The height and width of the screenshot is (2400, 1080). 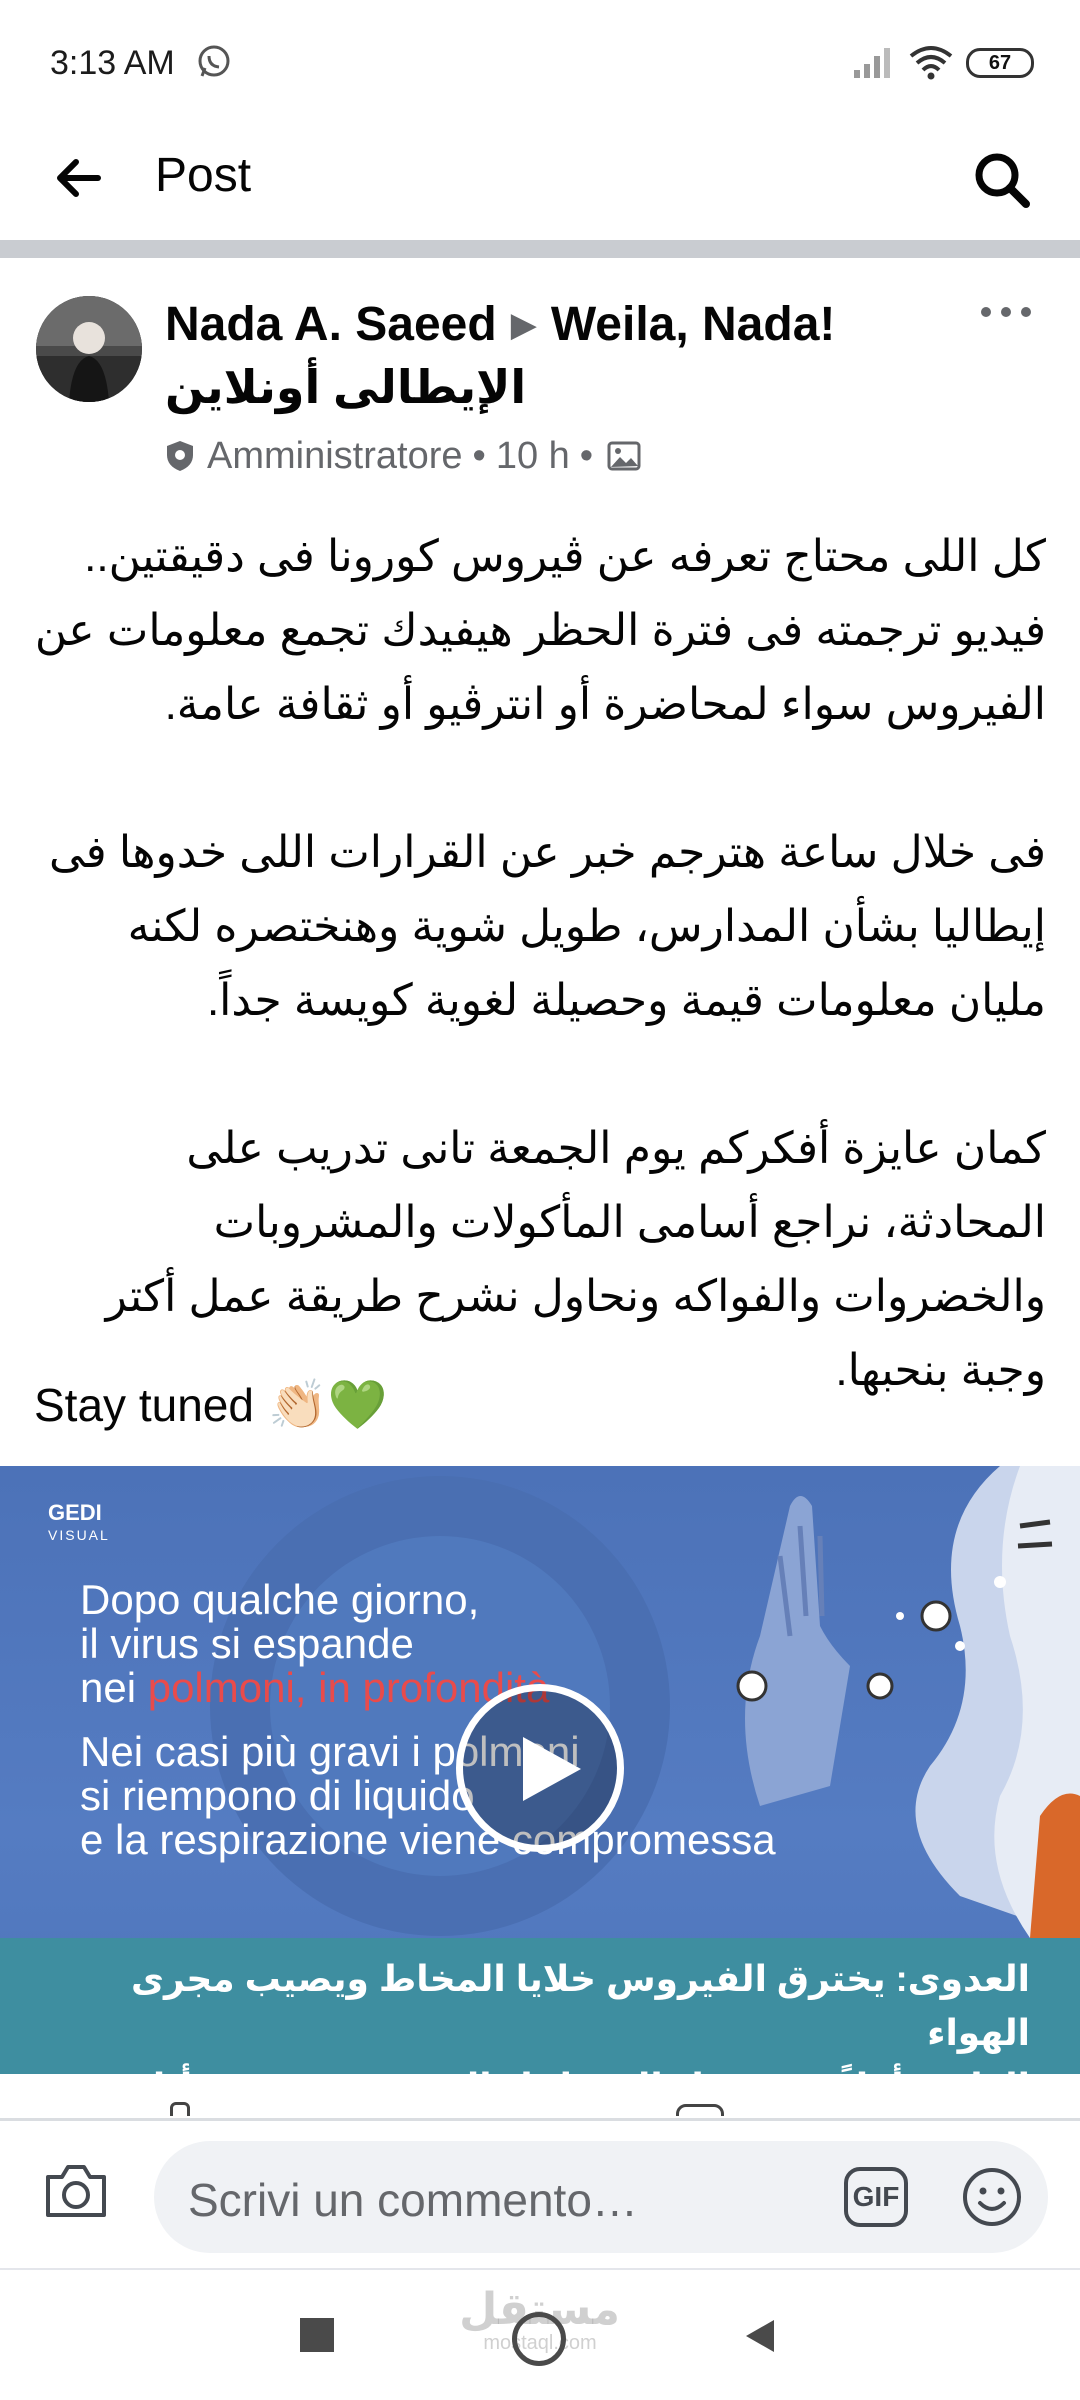 I want to click on post-time: 10 h, so click(x=533, y=456).